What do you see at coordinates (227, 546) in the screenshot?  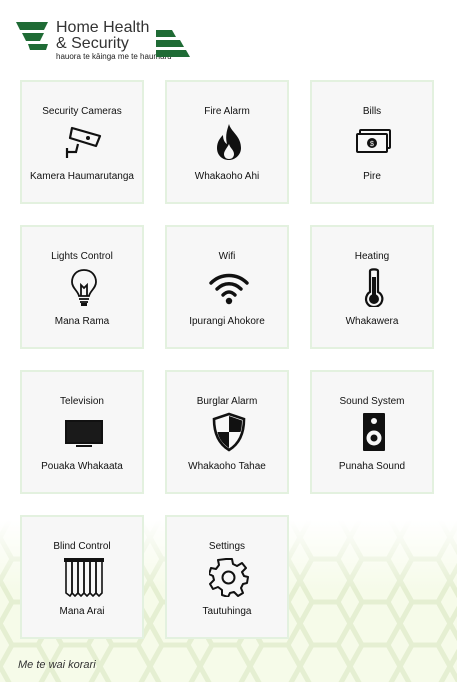 I see `tile-label-en: Settings` at bounding box center [227, 546].